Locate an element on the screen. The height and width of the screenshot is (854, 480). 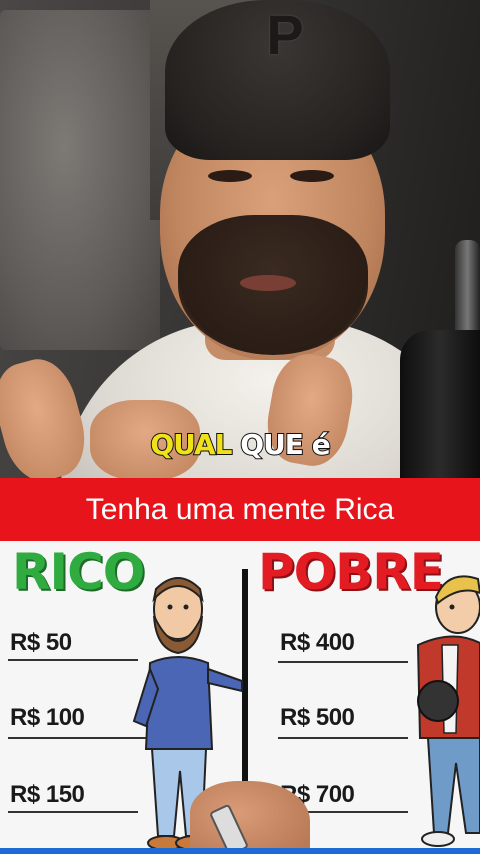
rico-amount-3: R$ 150 is located at coordinates (47, 794).